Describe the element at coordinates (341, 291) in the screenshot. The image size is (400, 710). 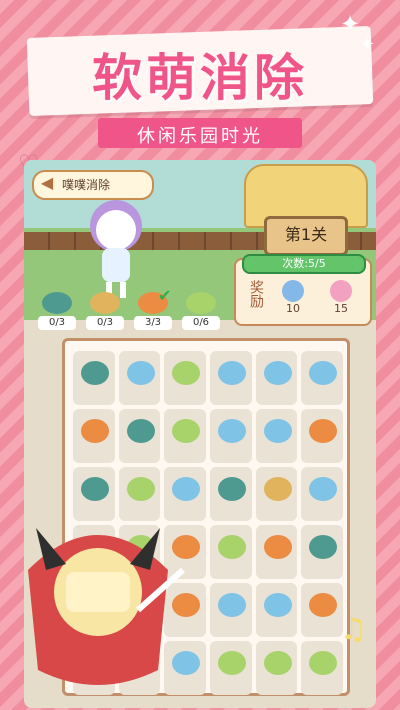
I see `star-gem-icon` at that location.